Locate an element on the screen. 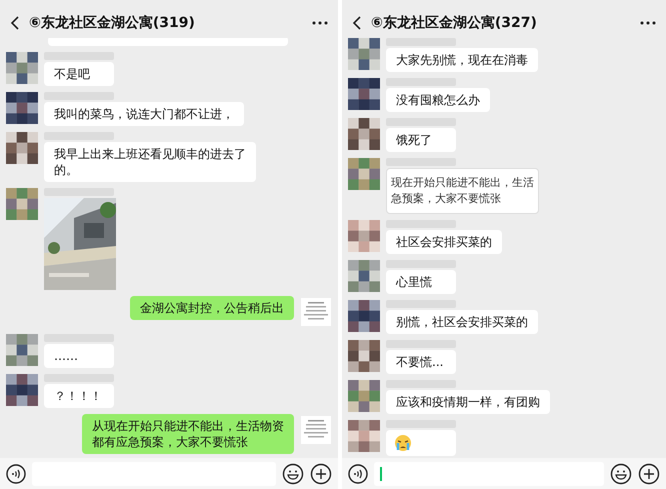 This screenshot has width=666, height=489. chat-title: ⑥东龙社区金湖公寓(319) is located at coordinates (112, 23).